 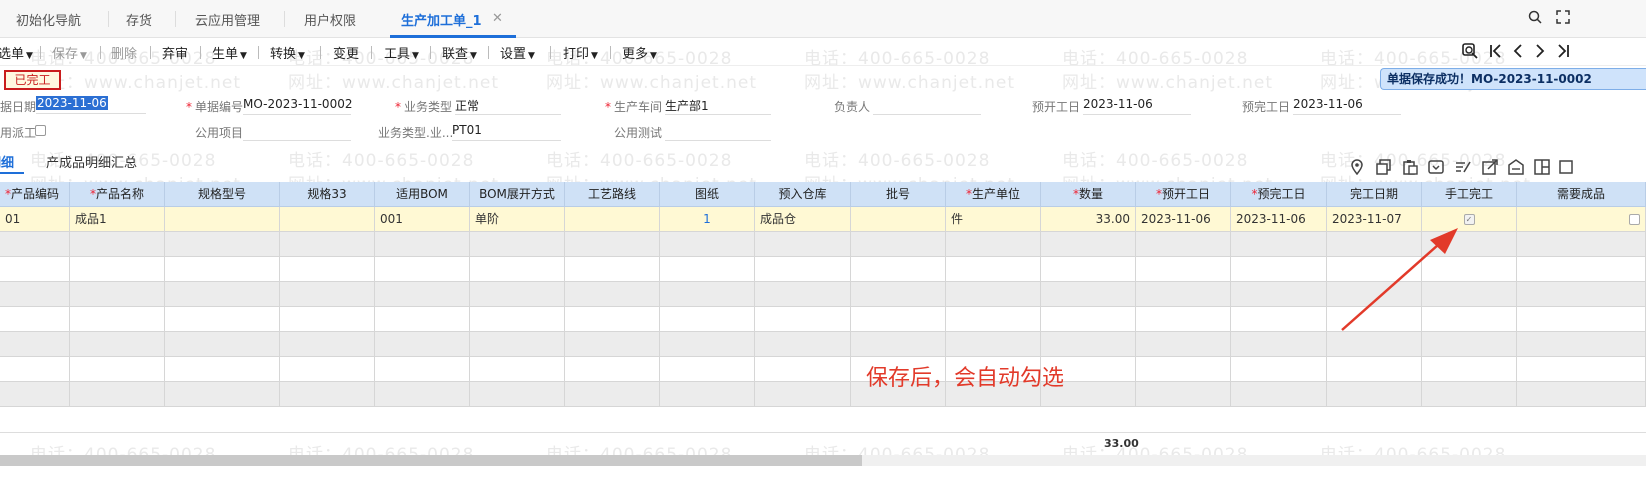 I want to click on annotation-text: 保存后，会自动勾选, so click(x=965, y=378).